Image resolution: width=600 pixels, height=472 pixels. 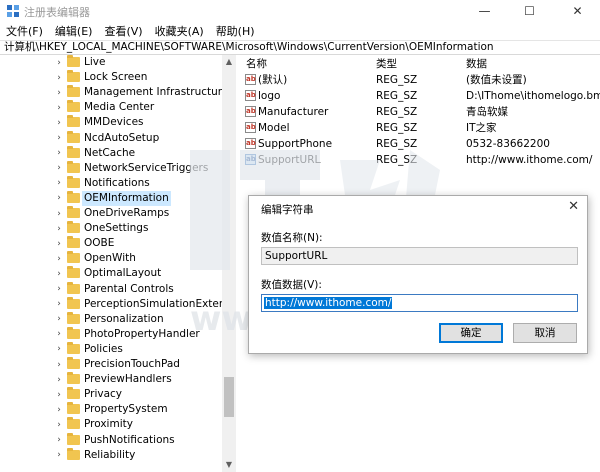 I want to click on tree-item: › PerceptionSimulationExtensions, so click(x=117, y=304).